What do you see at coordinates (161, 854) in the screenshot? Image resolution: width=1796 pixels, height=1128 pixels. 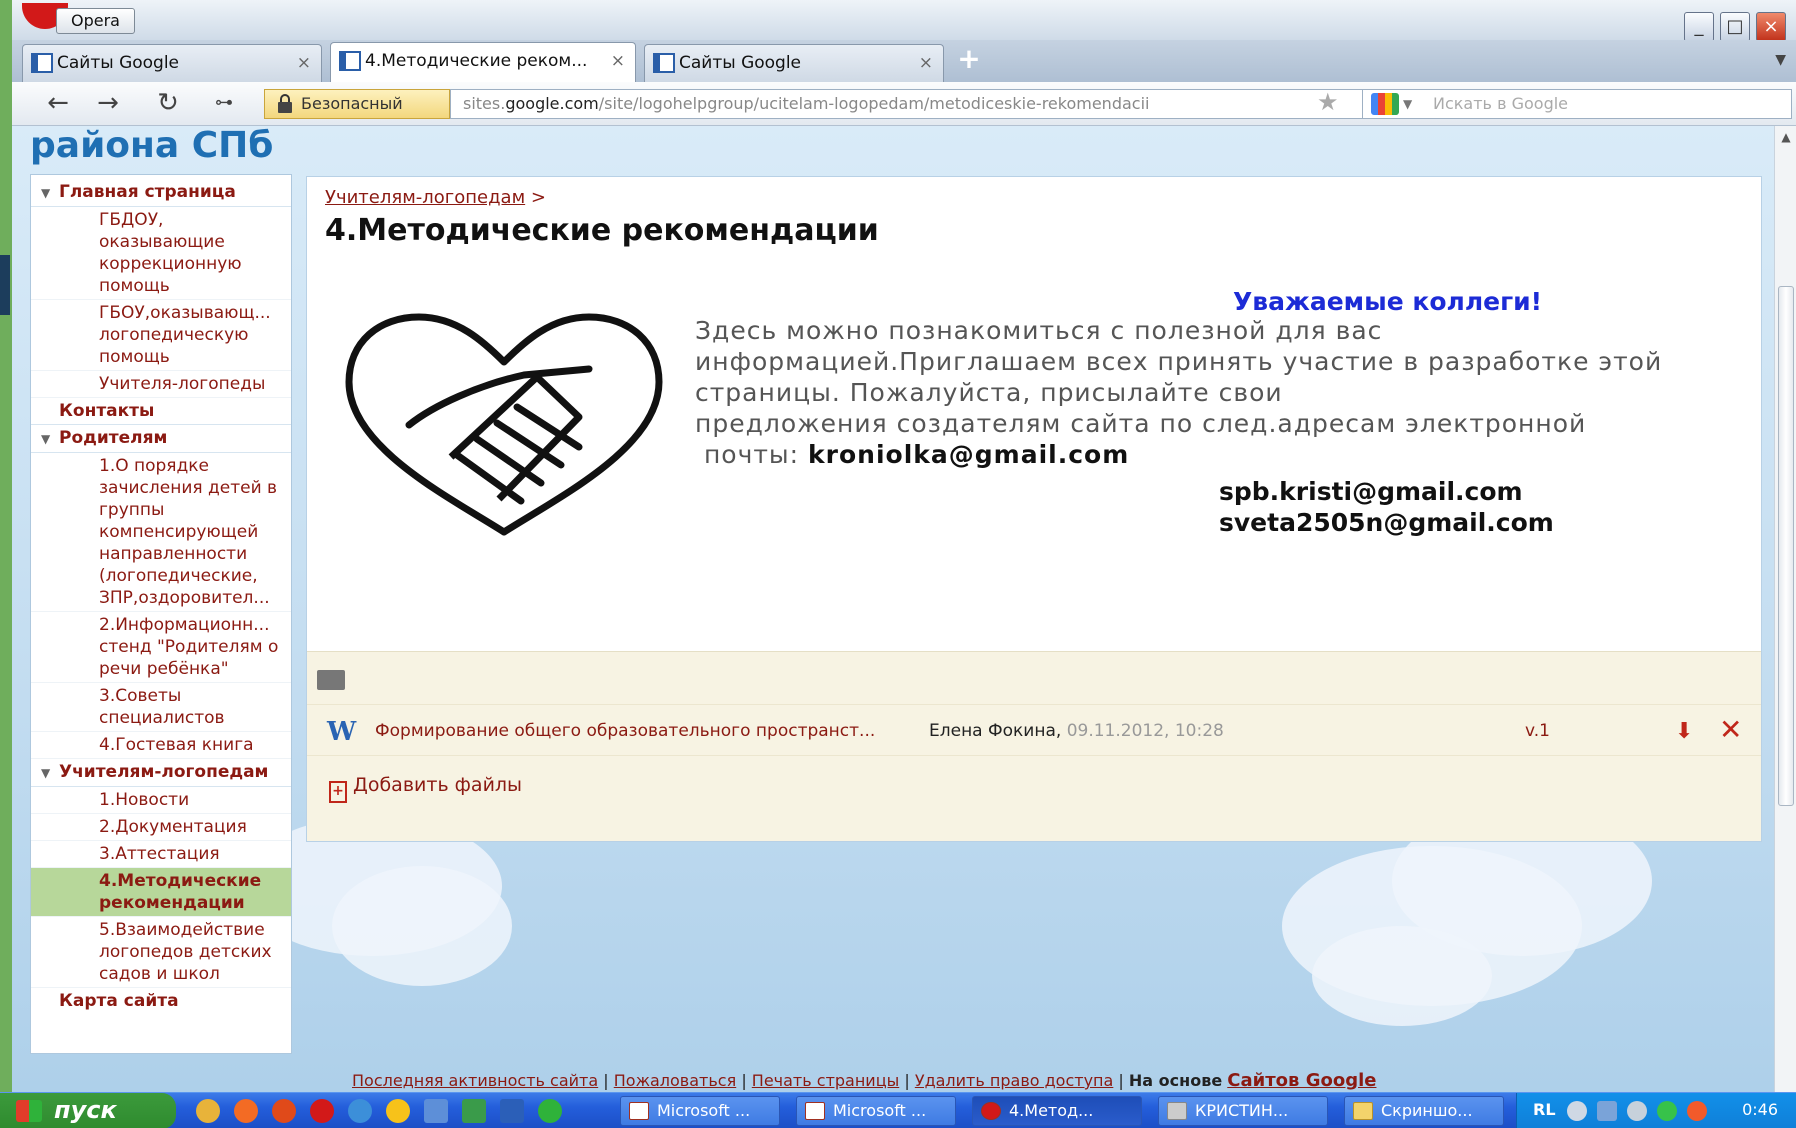 I see `sidebar-item-attestation: 3.Аттестация` at bounding box center [161, 854].